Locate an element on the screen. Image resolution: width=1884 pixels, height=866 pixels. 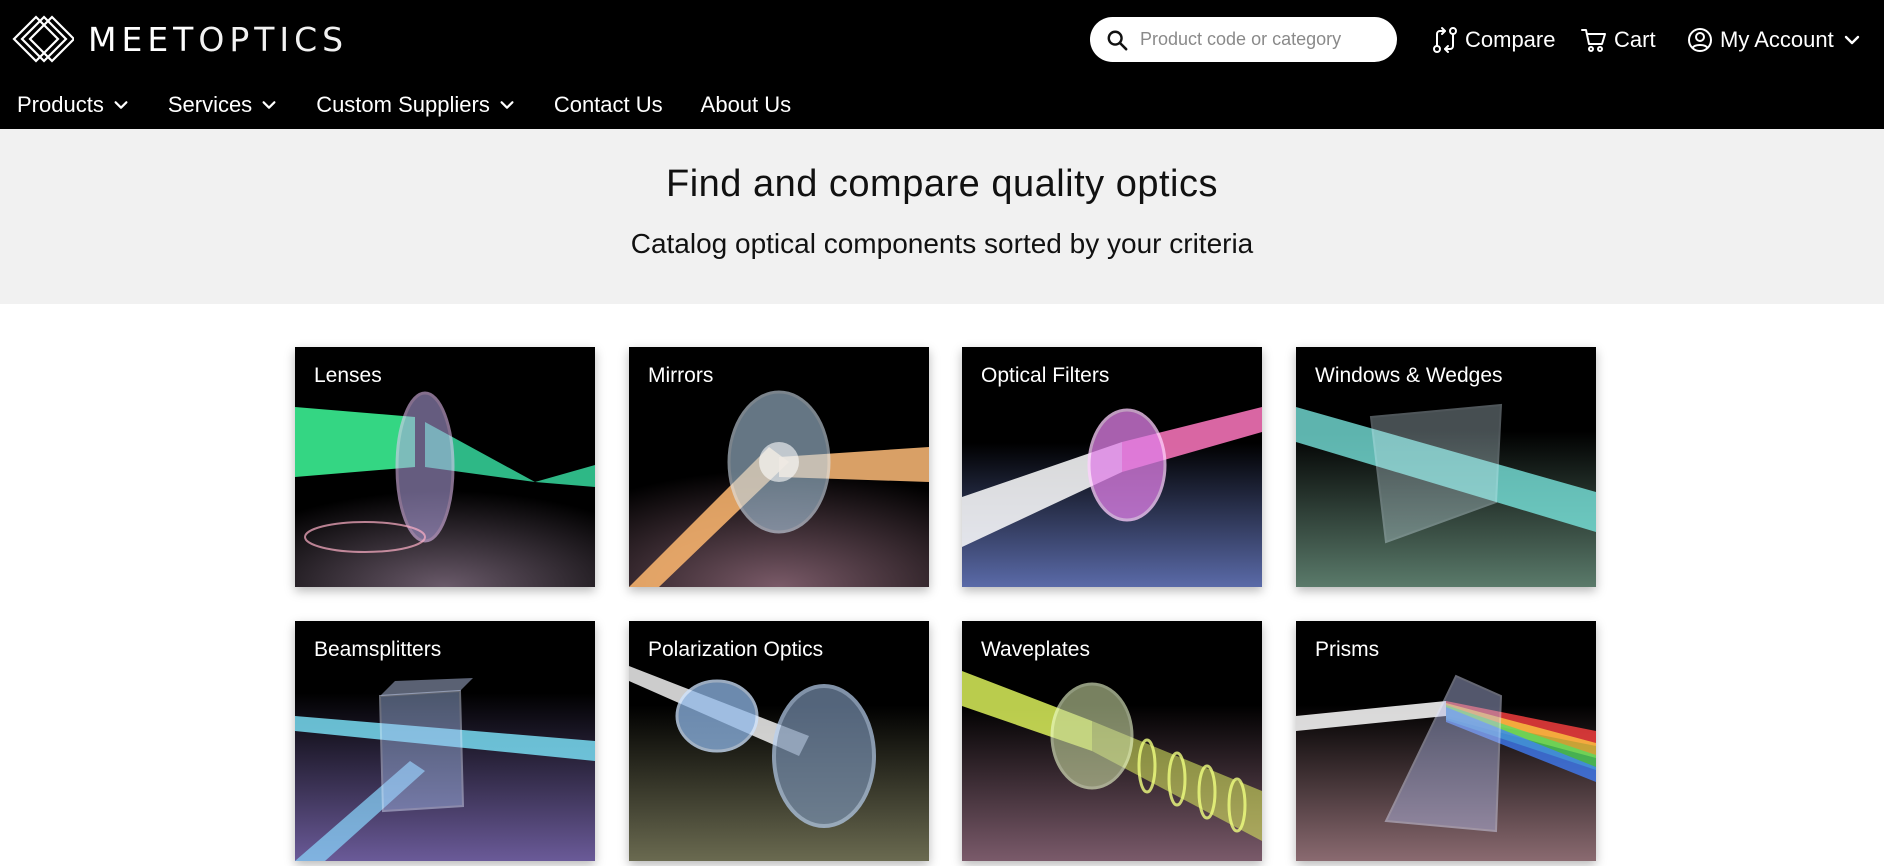
nav-products-label: Products is located at coordinates (60, 104).